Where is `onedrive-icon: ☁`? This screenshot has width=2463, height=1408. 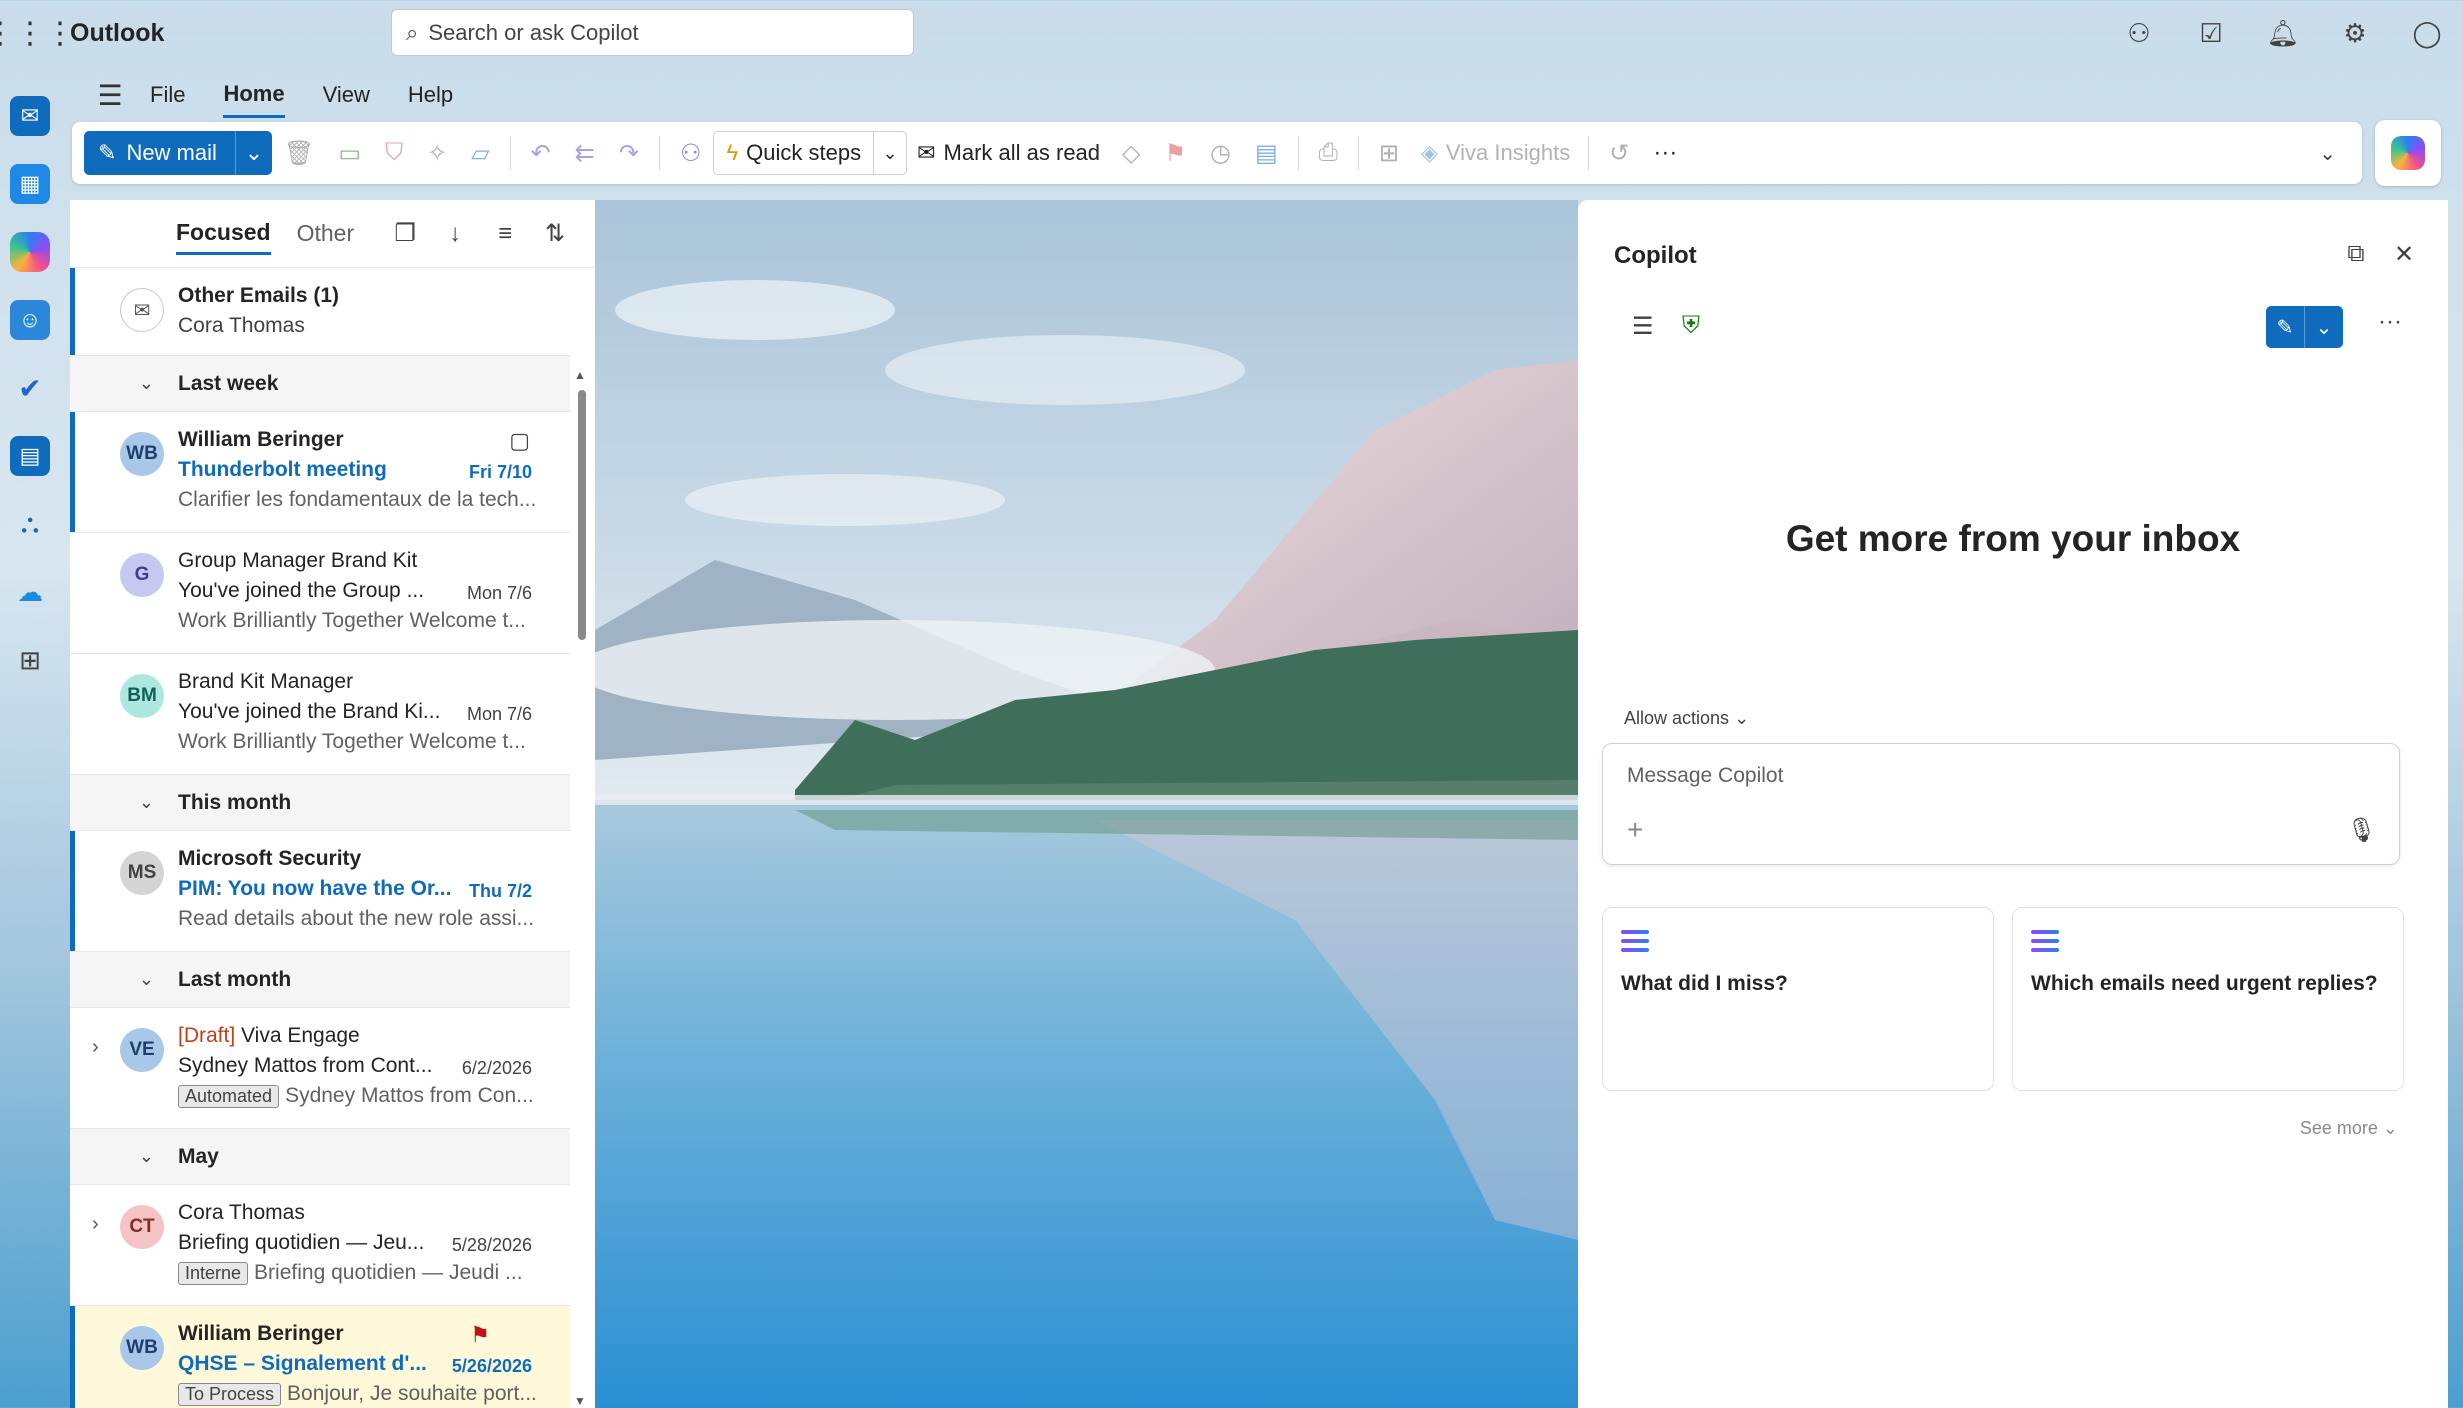
onedrive-icon: ☁ is located at coordinates (30, 592).